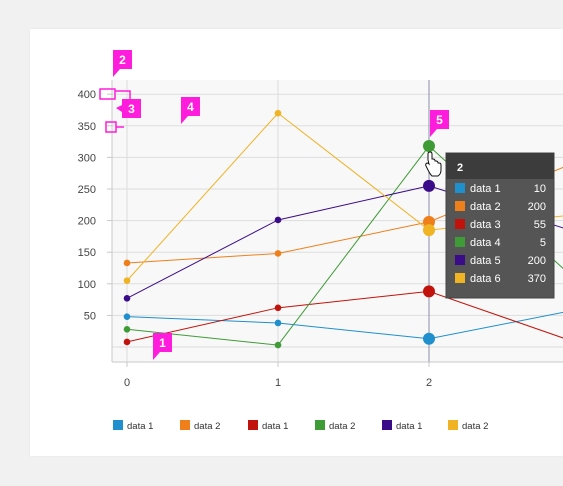 The width and height of the screenshot is (563, 486). What do you see at coordinates (87, 285) in the screenshot?
I see `y-tick-label: 100` at bounding box center [87, 285].